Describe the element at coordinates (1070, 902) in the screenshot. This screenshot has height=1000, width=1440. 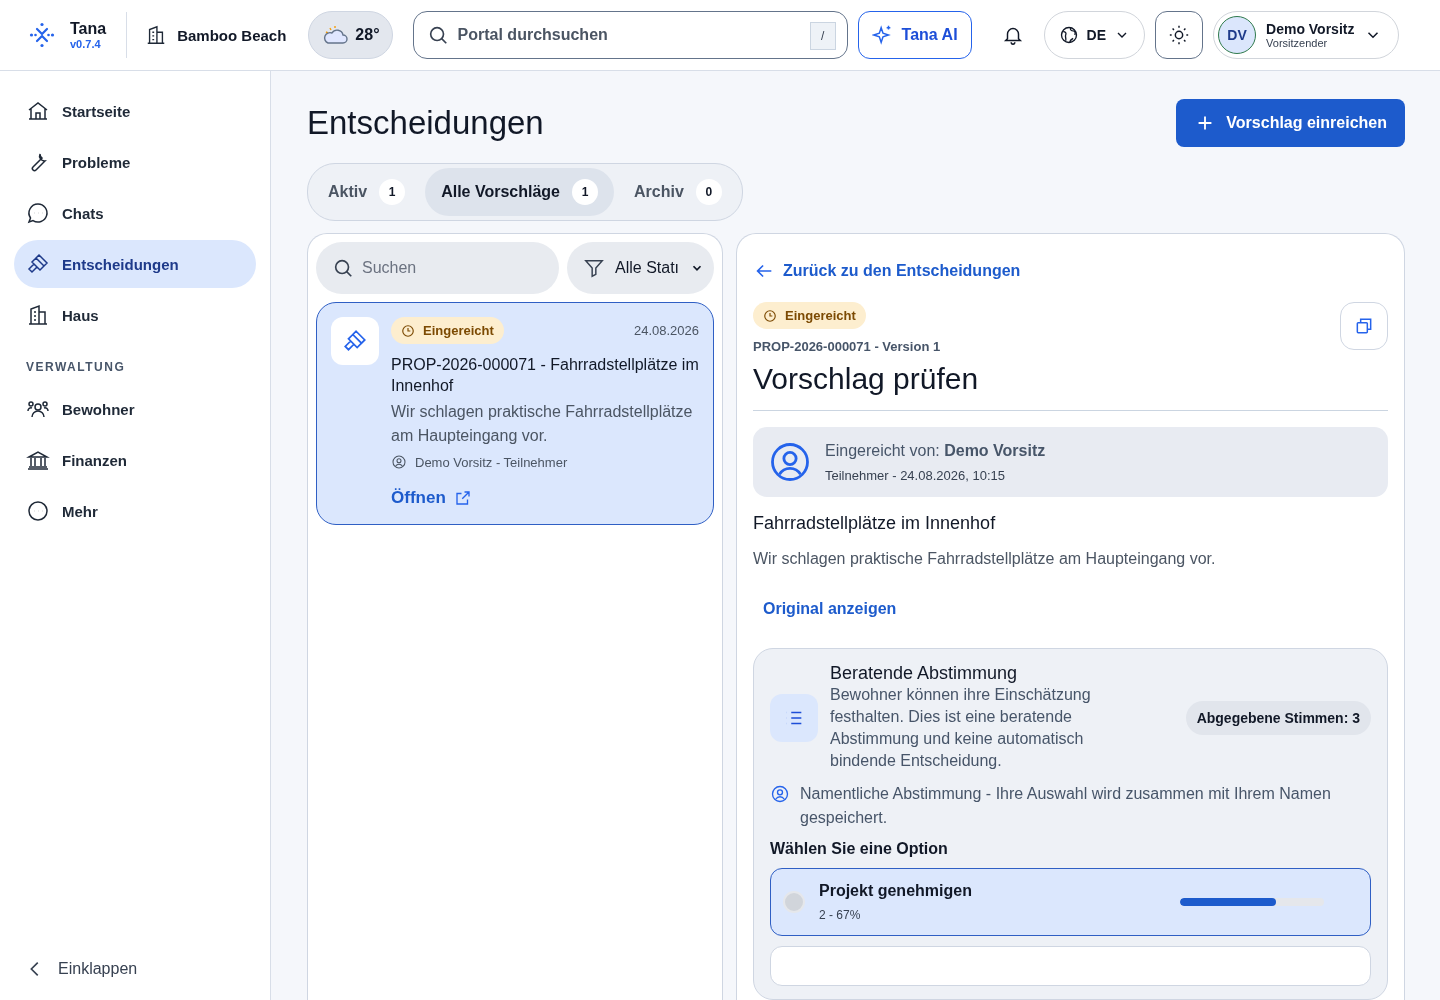
I see `vote-option: Projekt genehmigen 2 - 67%` at that location.